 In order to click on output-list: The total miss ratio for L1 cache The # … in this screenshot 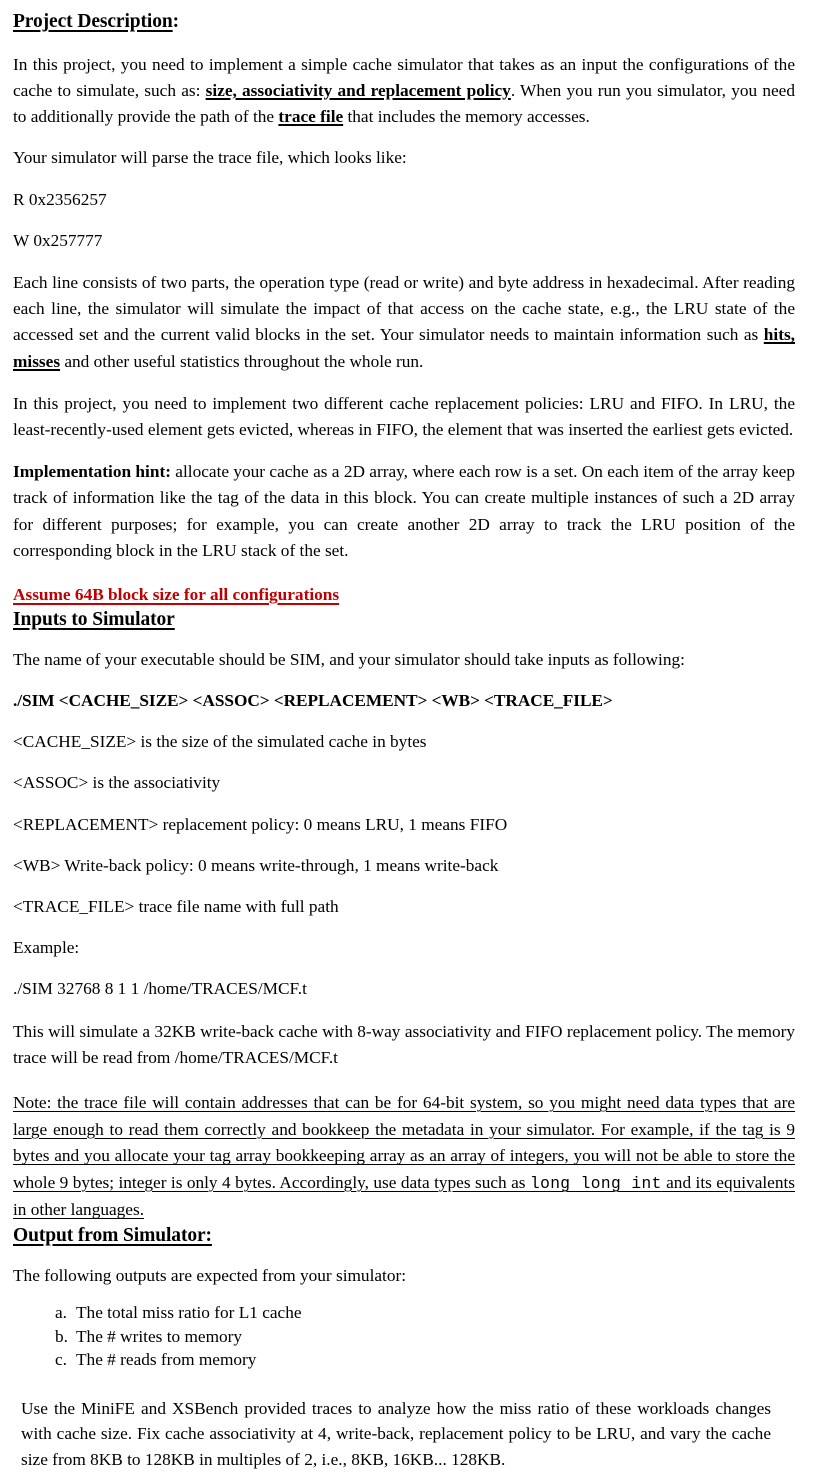, I will do `click(404, 1336)`.